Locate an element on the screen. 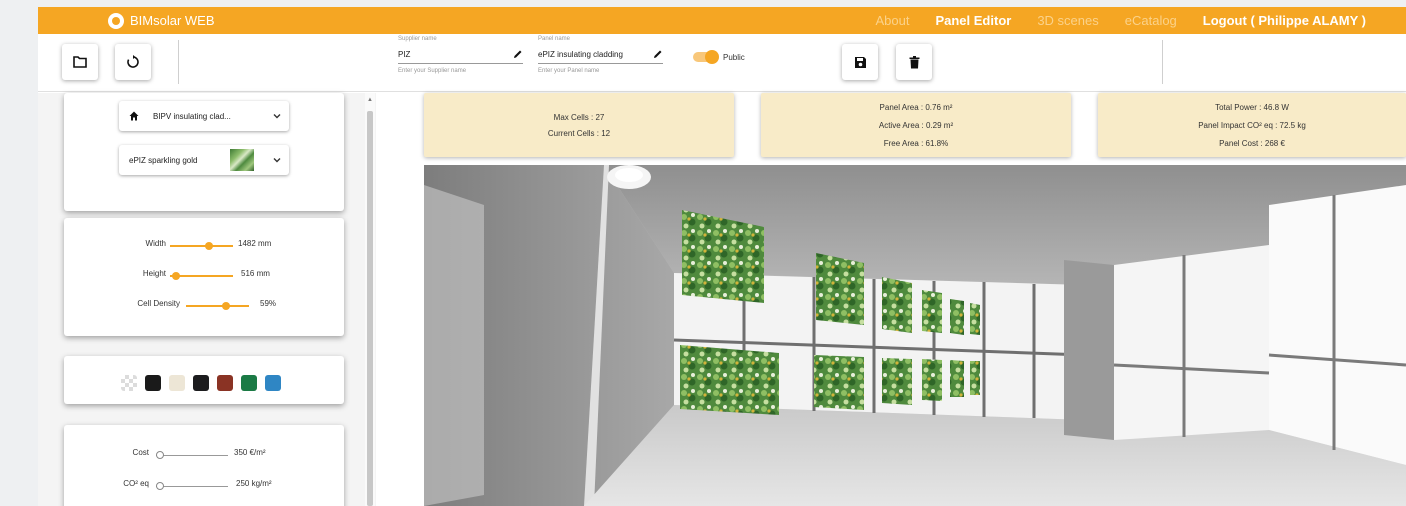  height-label: Height is located at coordinates (154, 273).